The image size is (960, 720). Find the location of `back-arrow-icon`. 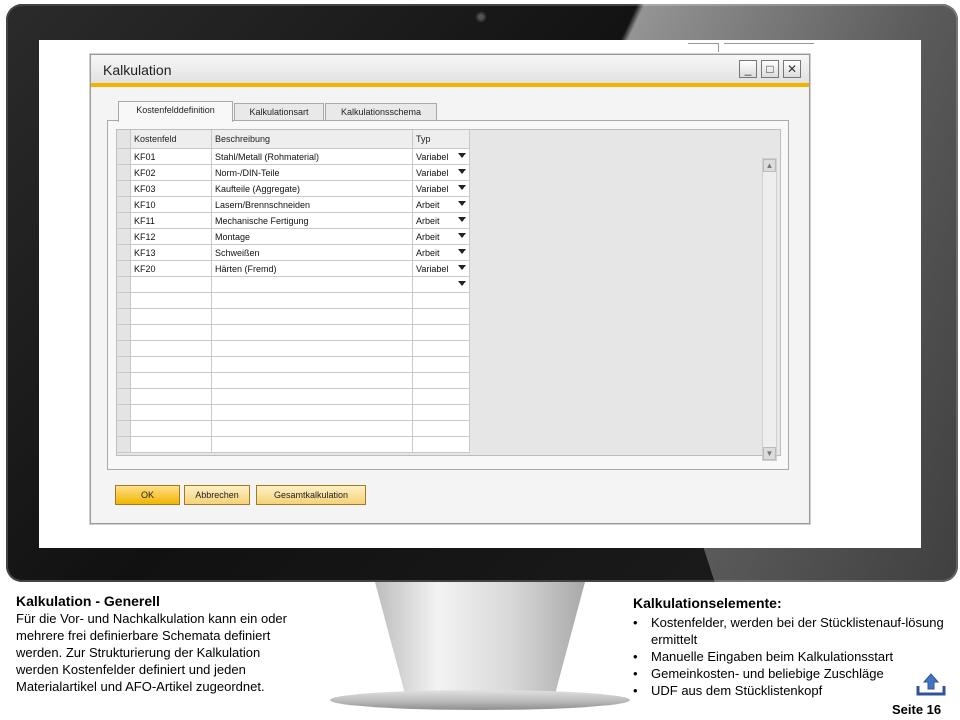

back-arrow-icon is located at coordinates (931, 684).